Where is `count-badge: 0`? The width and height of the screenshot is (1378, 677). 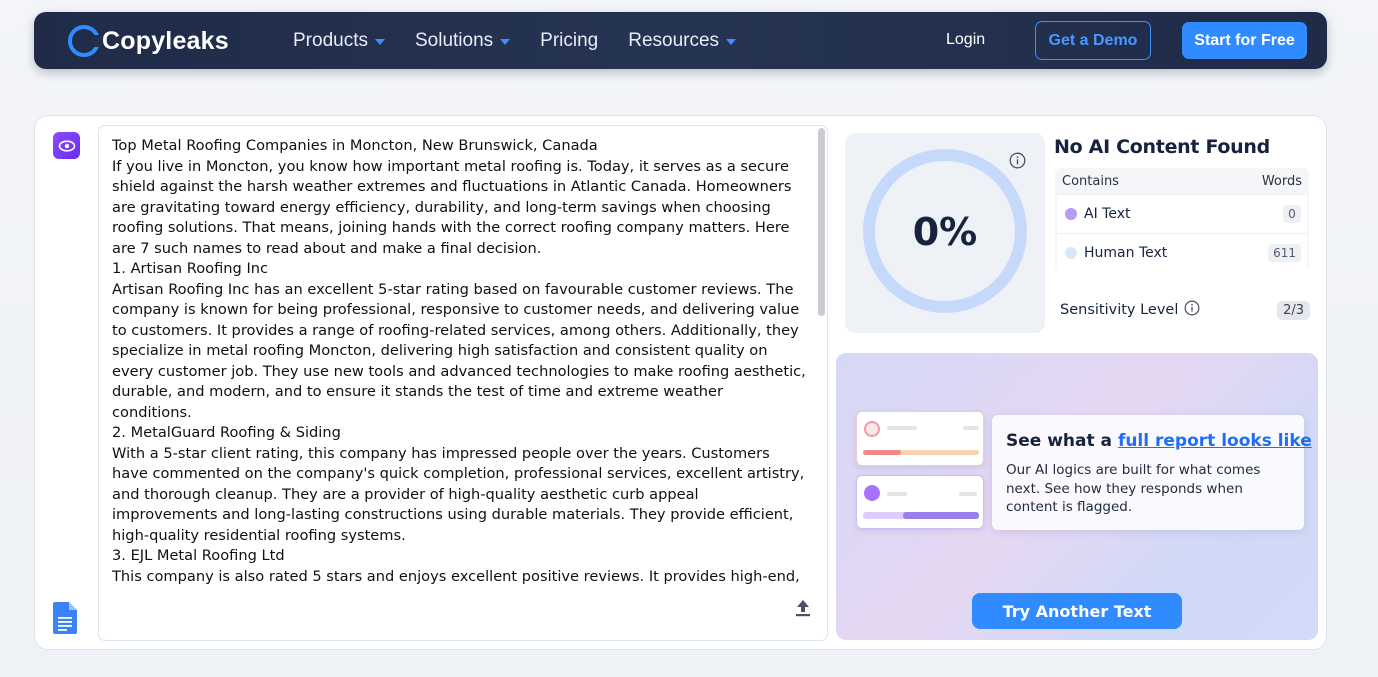
count-badge: 0 is located at coordinates (1292, 214).